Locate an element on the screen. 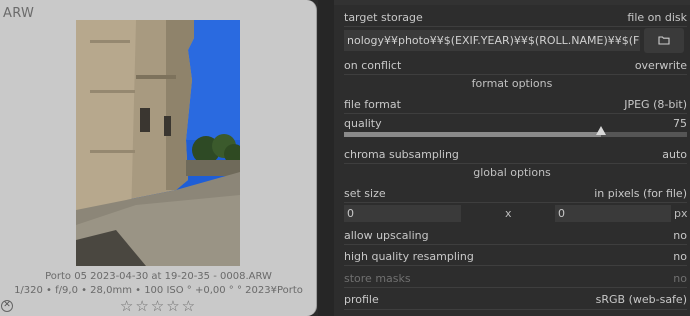 Image resolution: width=690 pixels, height=316 pixels. chroma-value: auto is located at coordinates (674, 154).